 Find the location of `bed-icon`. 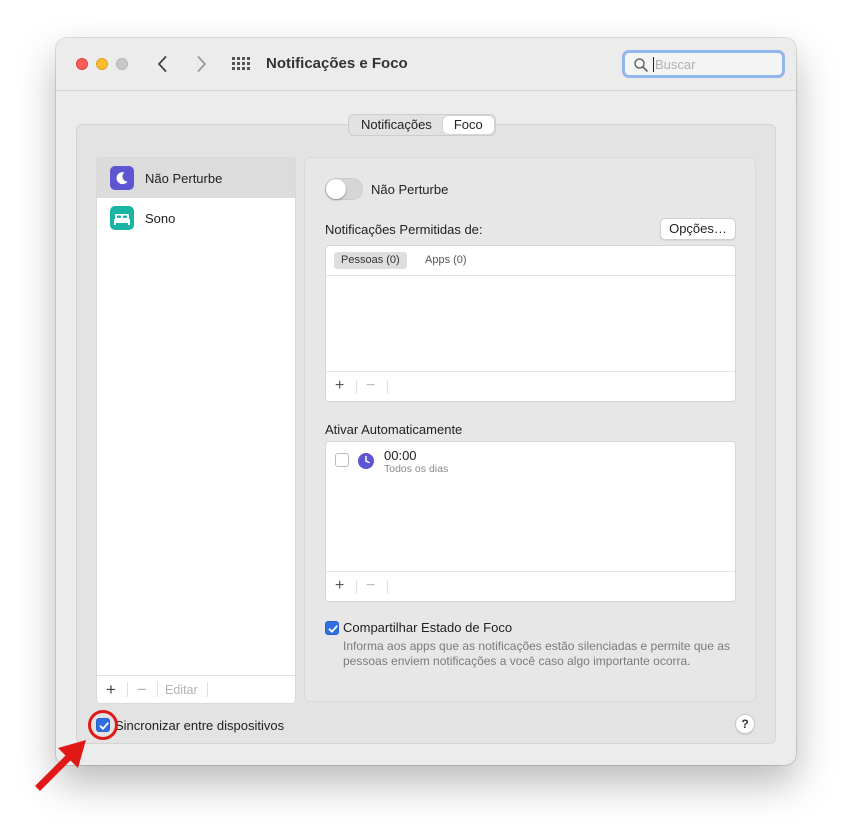

bed-icon is located at coordinates (122, 218).